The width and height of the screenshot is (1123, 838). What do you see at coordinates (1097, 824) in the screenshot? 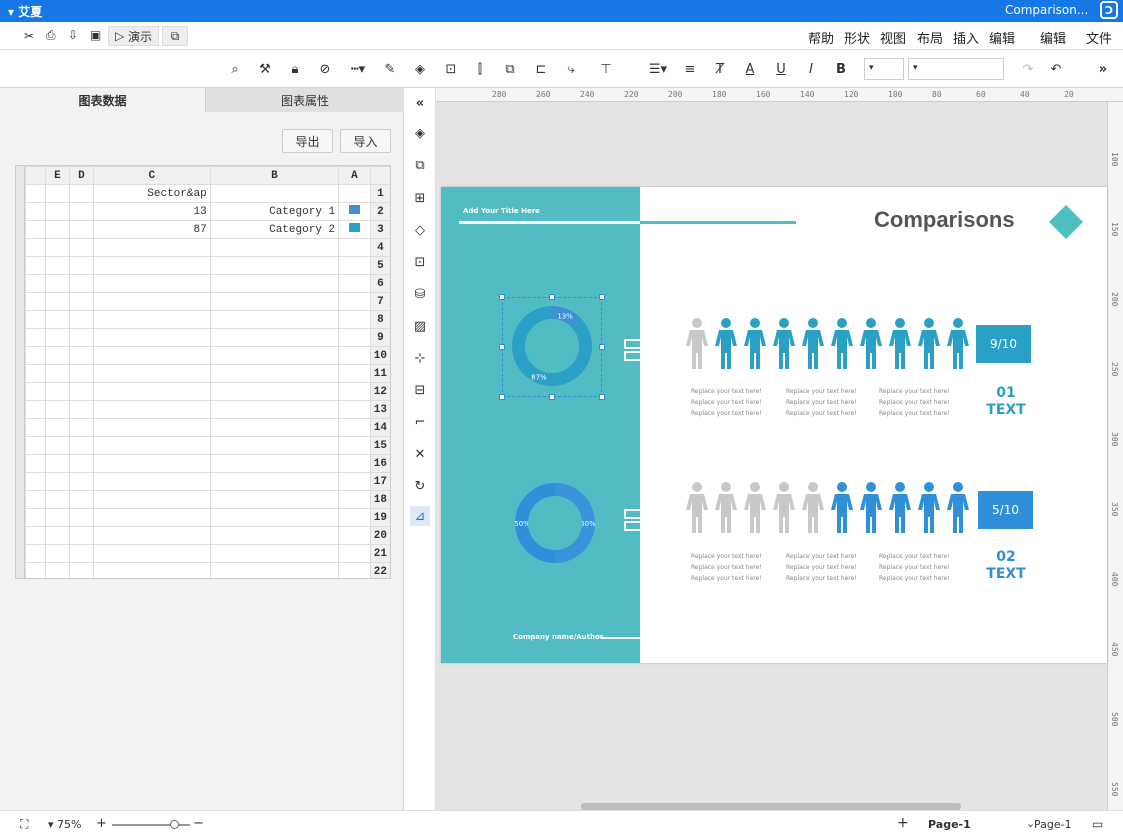
I see `layout-icon: ▭` at bounding box center [1097, 824].